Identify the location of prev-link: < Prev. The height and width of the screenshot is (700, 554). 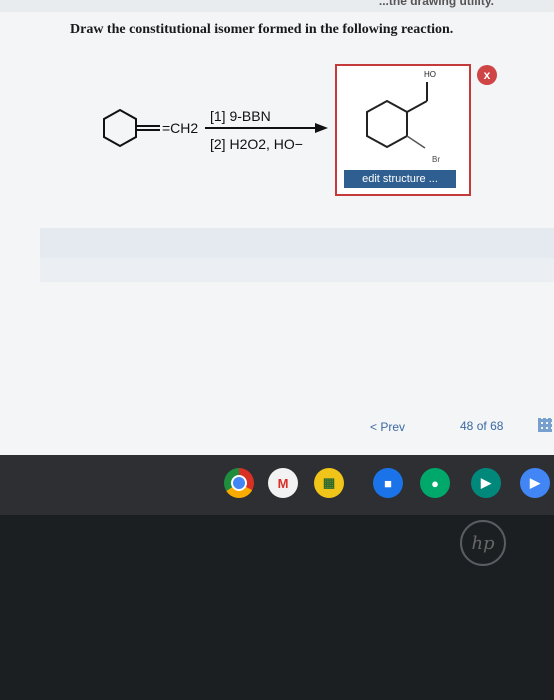
(387, 427).